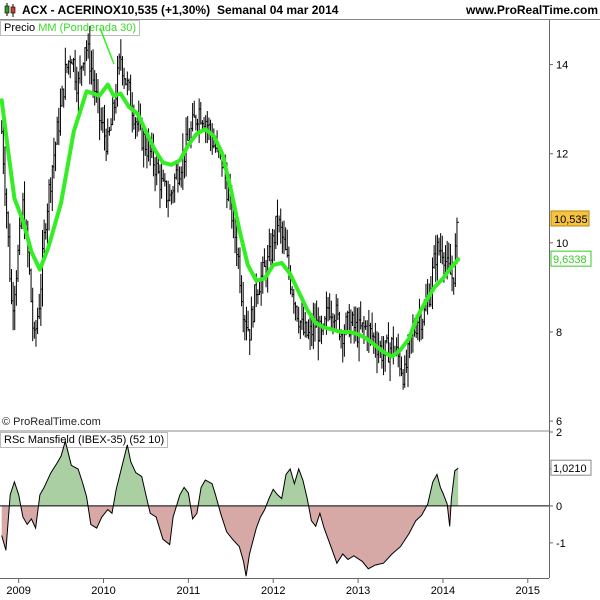  What do you see at coordinates (443, 591) in the screenshot?
I see `x-tick-label: 2014` at bounding box center [443, 591].